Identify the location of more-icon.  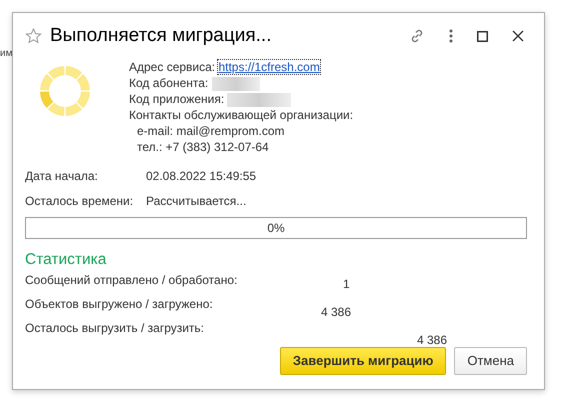
(451, 36).